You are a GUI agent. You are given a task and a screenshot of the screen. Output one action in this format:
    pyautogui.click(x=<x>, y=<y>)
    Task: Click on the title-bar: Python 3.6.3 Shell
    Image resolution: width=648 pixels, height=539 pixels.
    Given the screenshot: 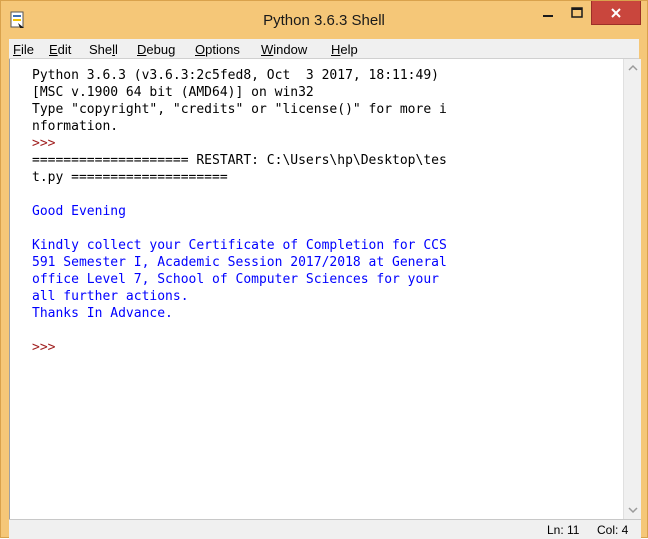 What is the action you would take?
    pyautogui.click(x=324, y=20)
    